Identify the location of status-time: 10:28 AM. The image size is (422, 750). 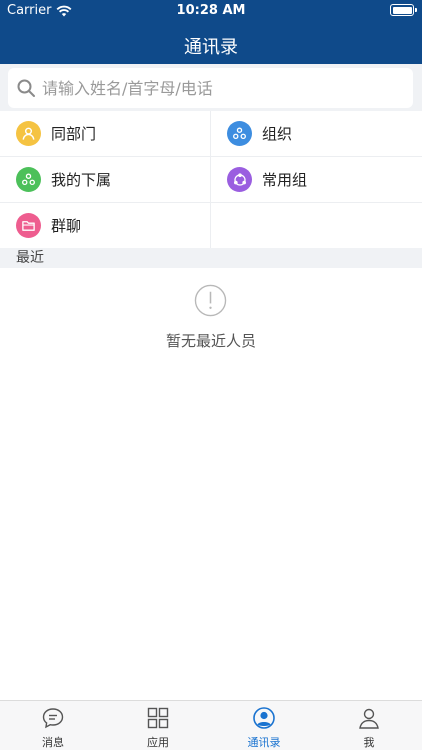
(211, 10).